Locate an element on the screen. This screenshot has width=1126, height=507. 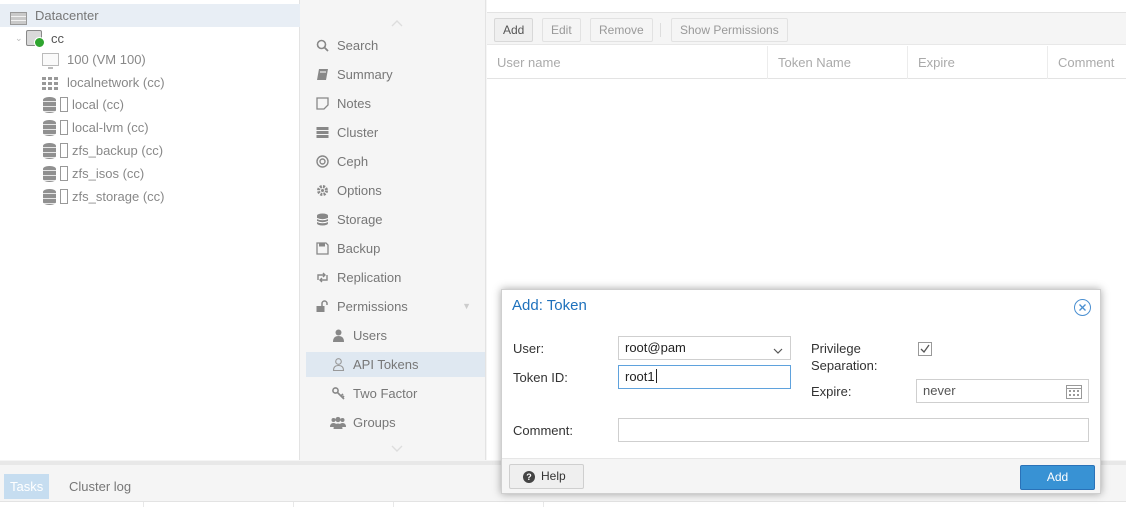
node-online-icon is located at coordinates (35, 39).